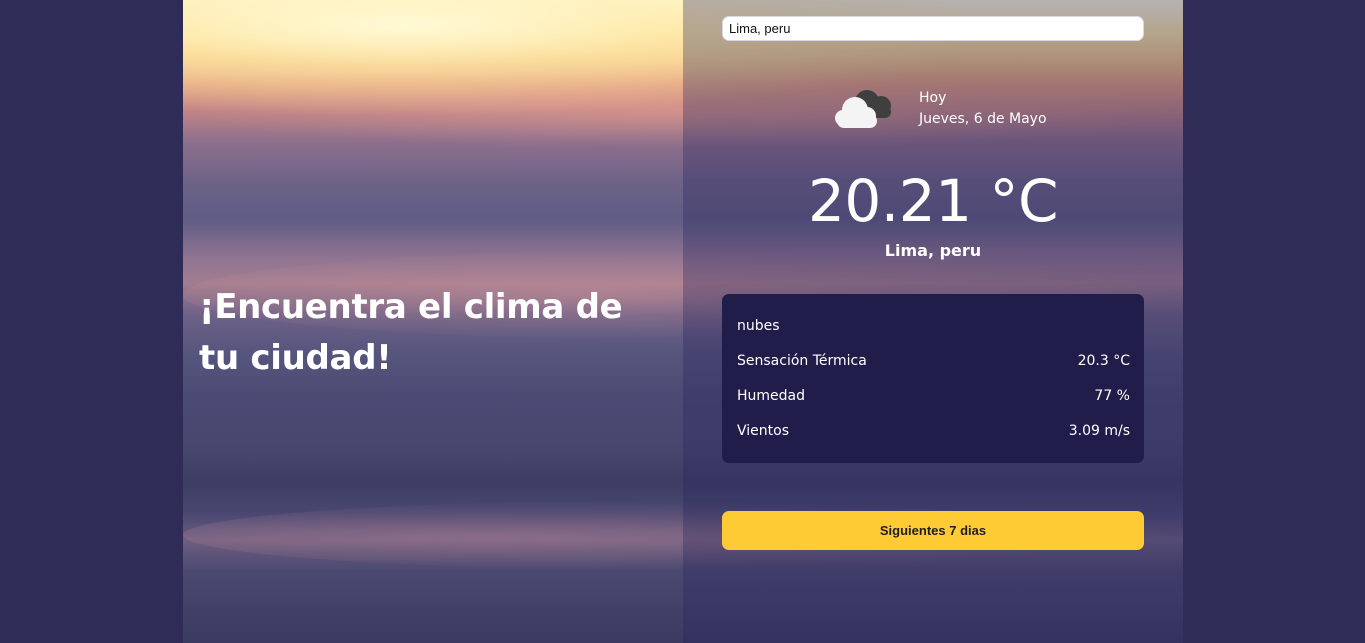 This screenshot has width=1365, height=643. What do you see at coordinates (933, 530) in the screenshot?
I see `next-7-days-button: Siguientes 7 dias` at bounding box center [933, 530].